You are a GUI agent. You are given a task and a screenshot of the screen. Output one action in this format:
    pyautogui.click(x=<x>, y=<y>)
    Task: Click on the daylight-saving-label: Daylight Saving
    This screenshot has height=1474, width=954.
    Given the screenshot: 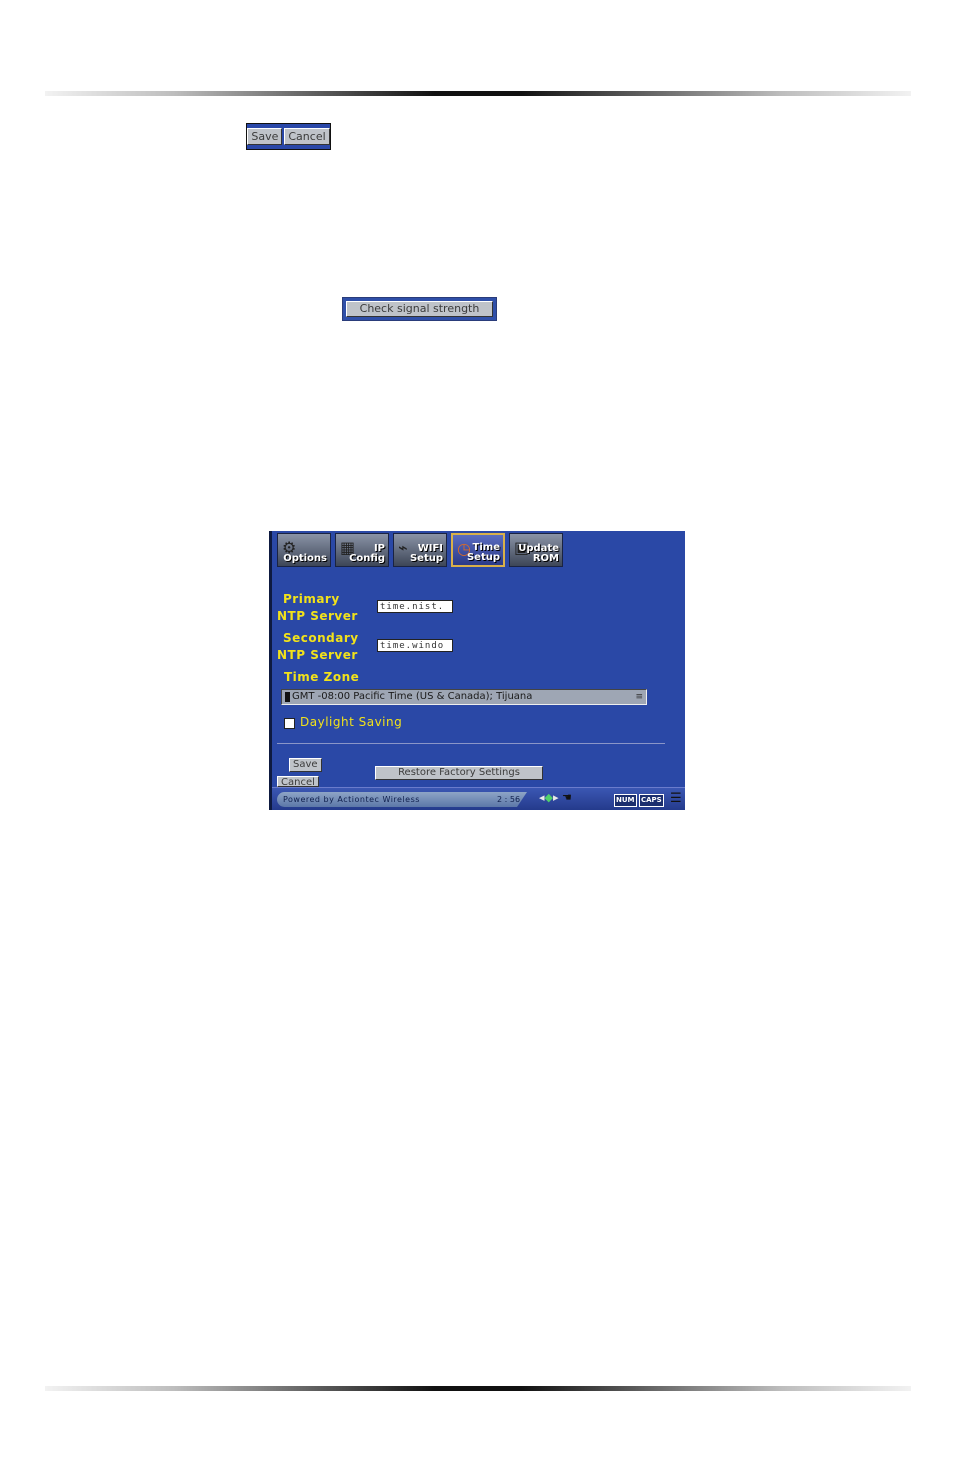 What is the action you would take?
    pyautogui.click(x=351, y=722)
    